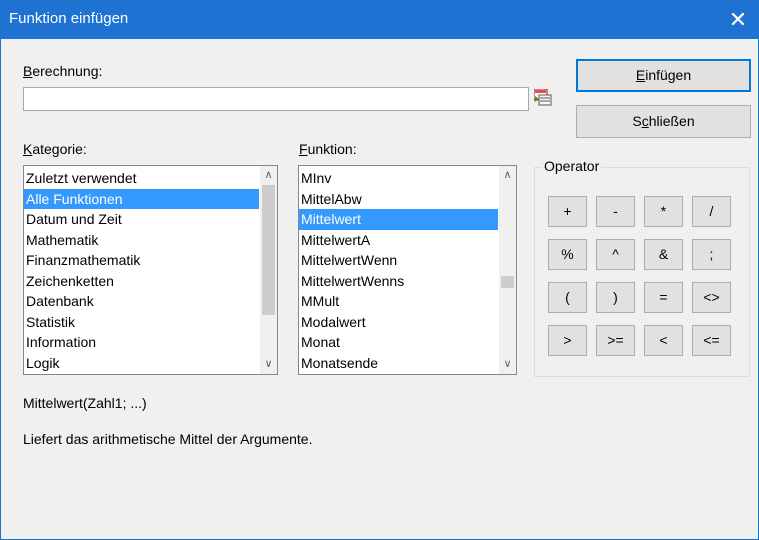  I want to click on title-bar: Funktion einfügen ✕, so click(379, 20).